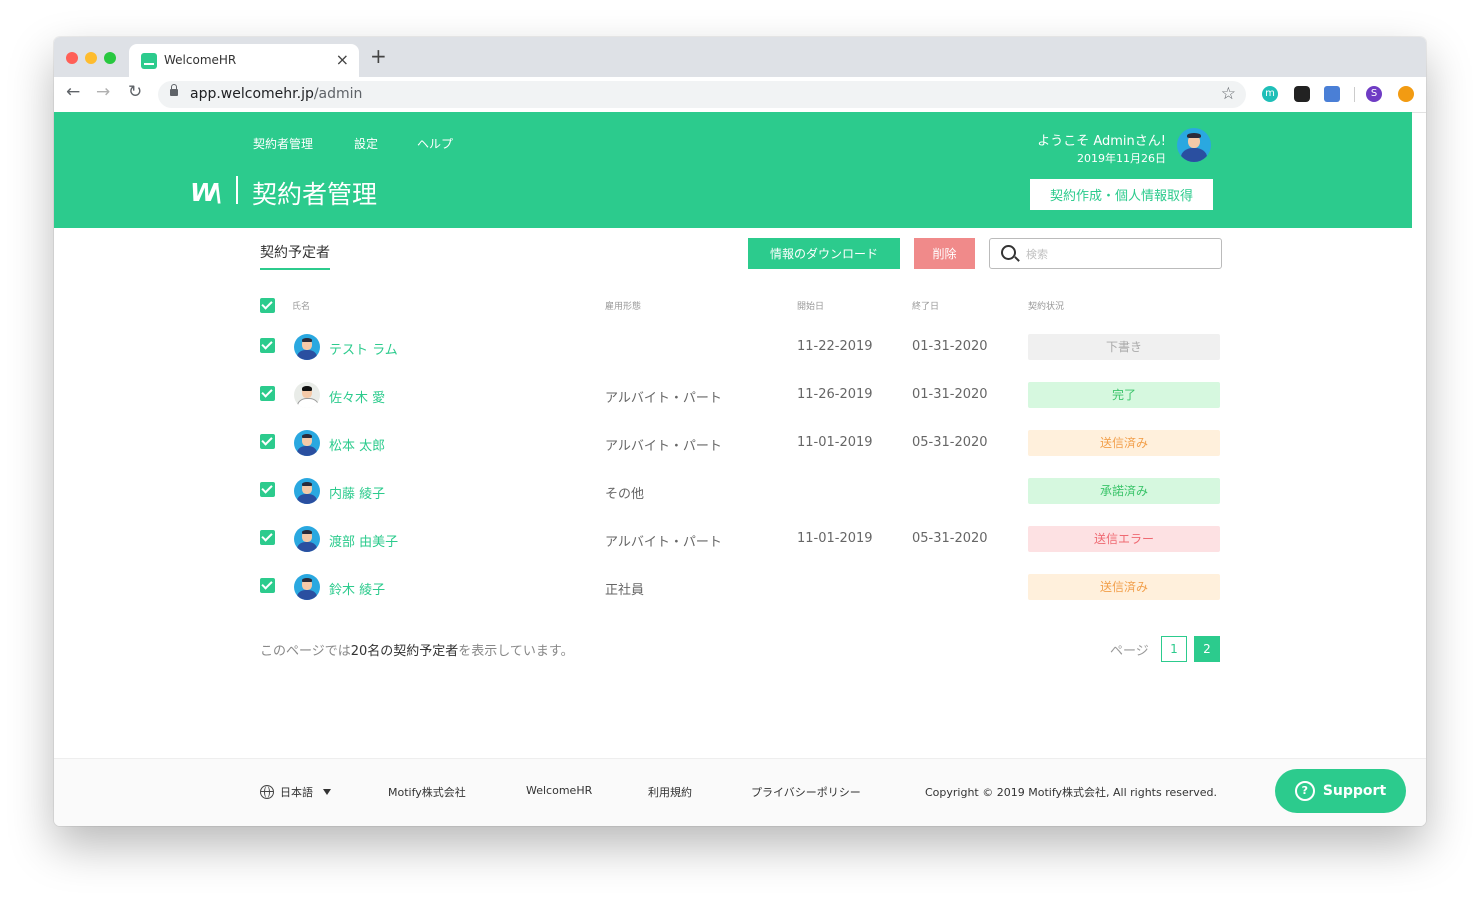 The height and width of the screenshot is (897, 1480). Describe the element at coordinates (1101, 141) in the screenshot. I see `user-greeting: ようこそ Adminさん!` at that location.